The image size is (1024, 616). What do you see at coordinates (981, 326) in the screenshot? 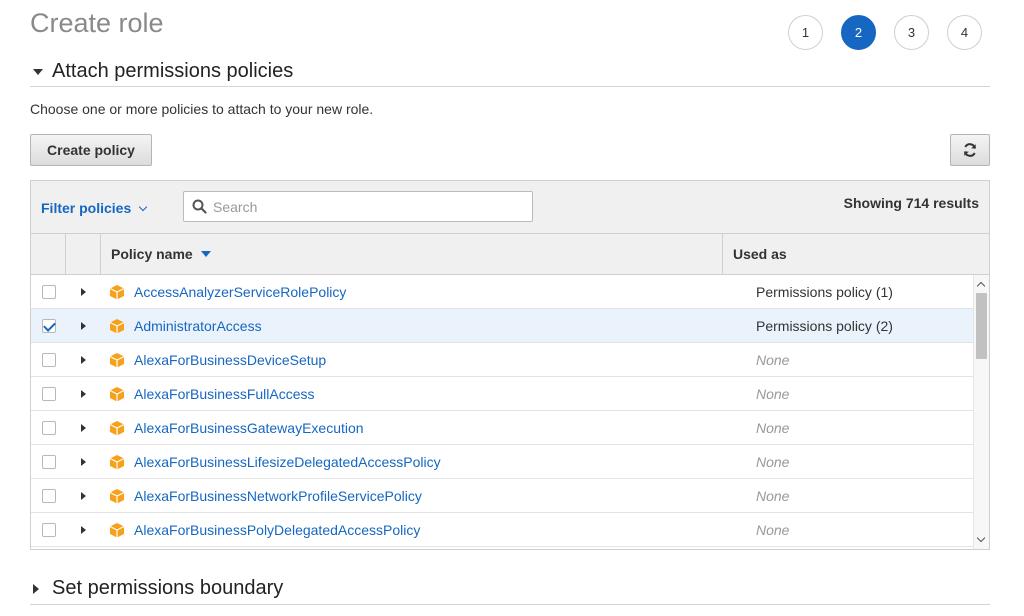
I see `scroll-thumb` at bounding box center [981, 326].